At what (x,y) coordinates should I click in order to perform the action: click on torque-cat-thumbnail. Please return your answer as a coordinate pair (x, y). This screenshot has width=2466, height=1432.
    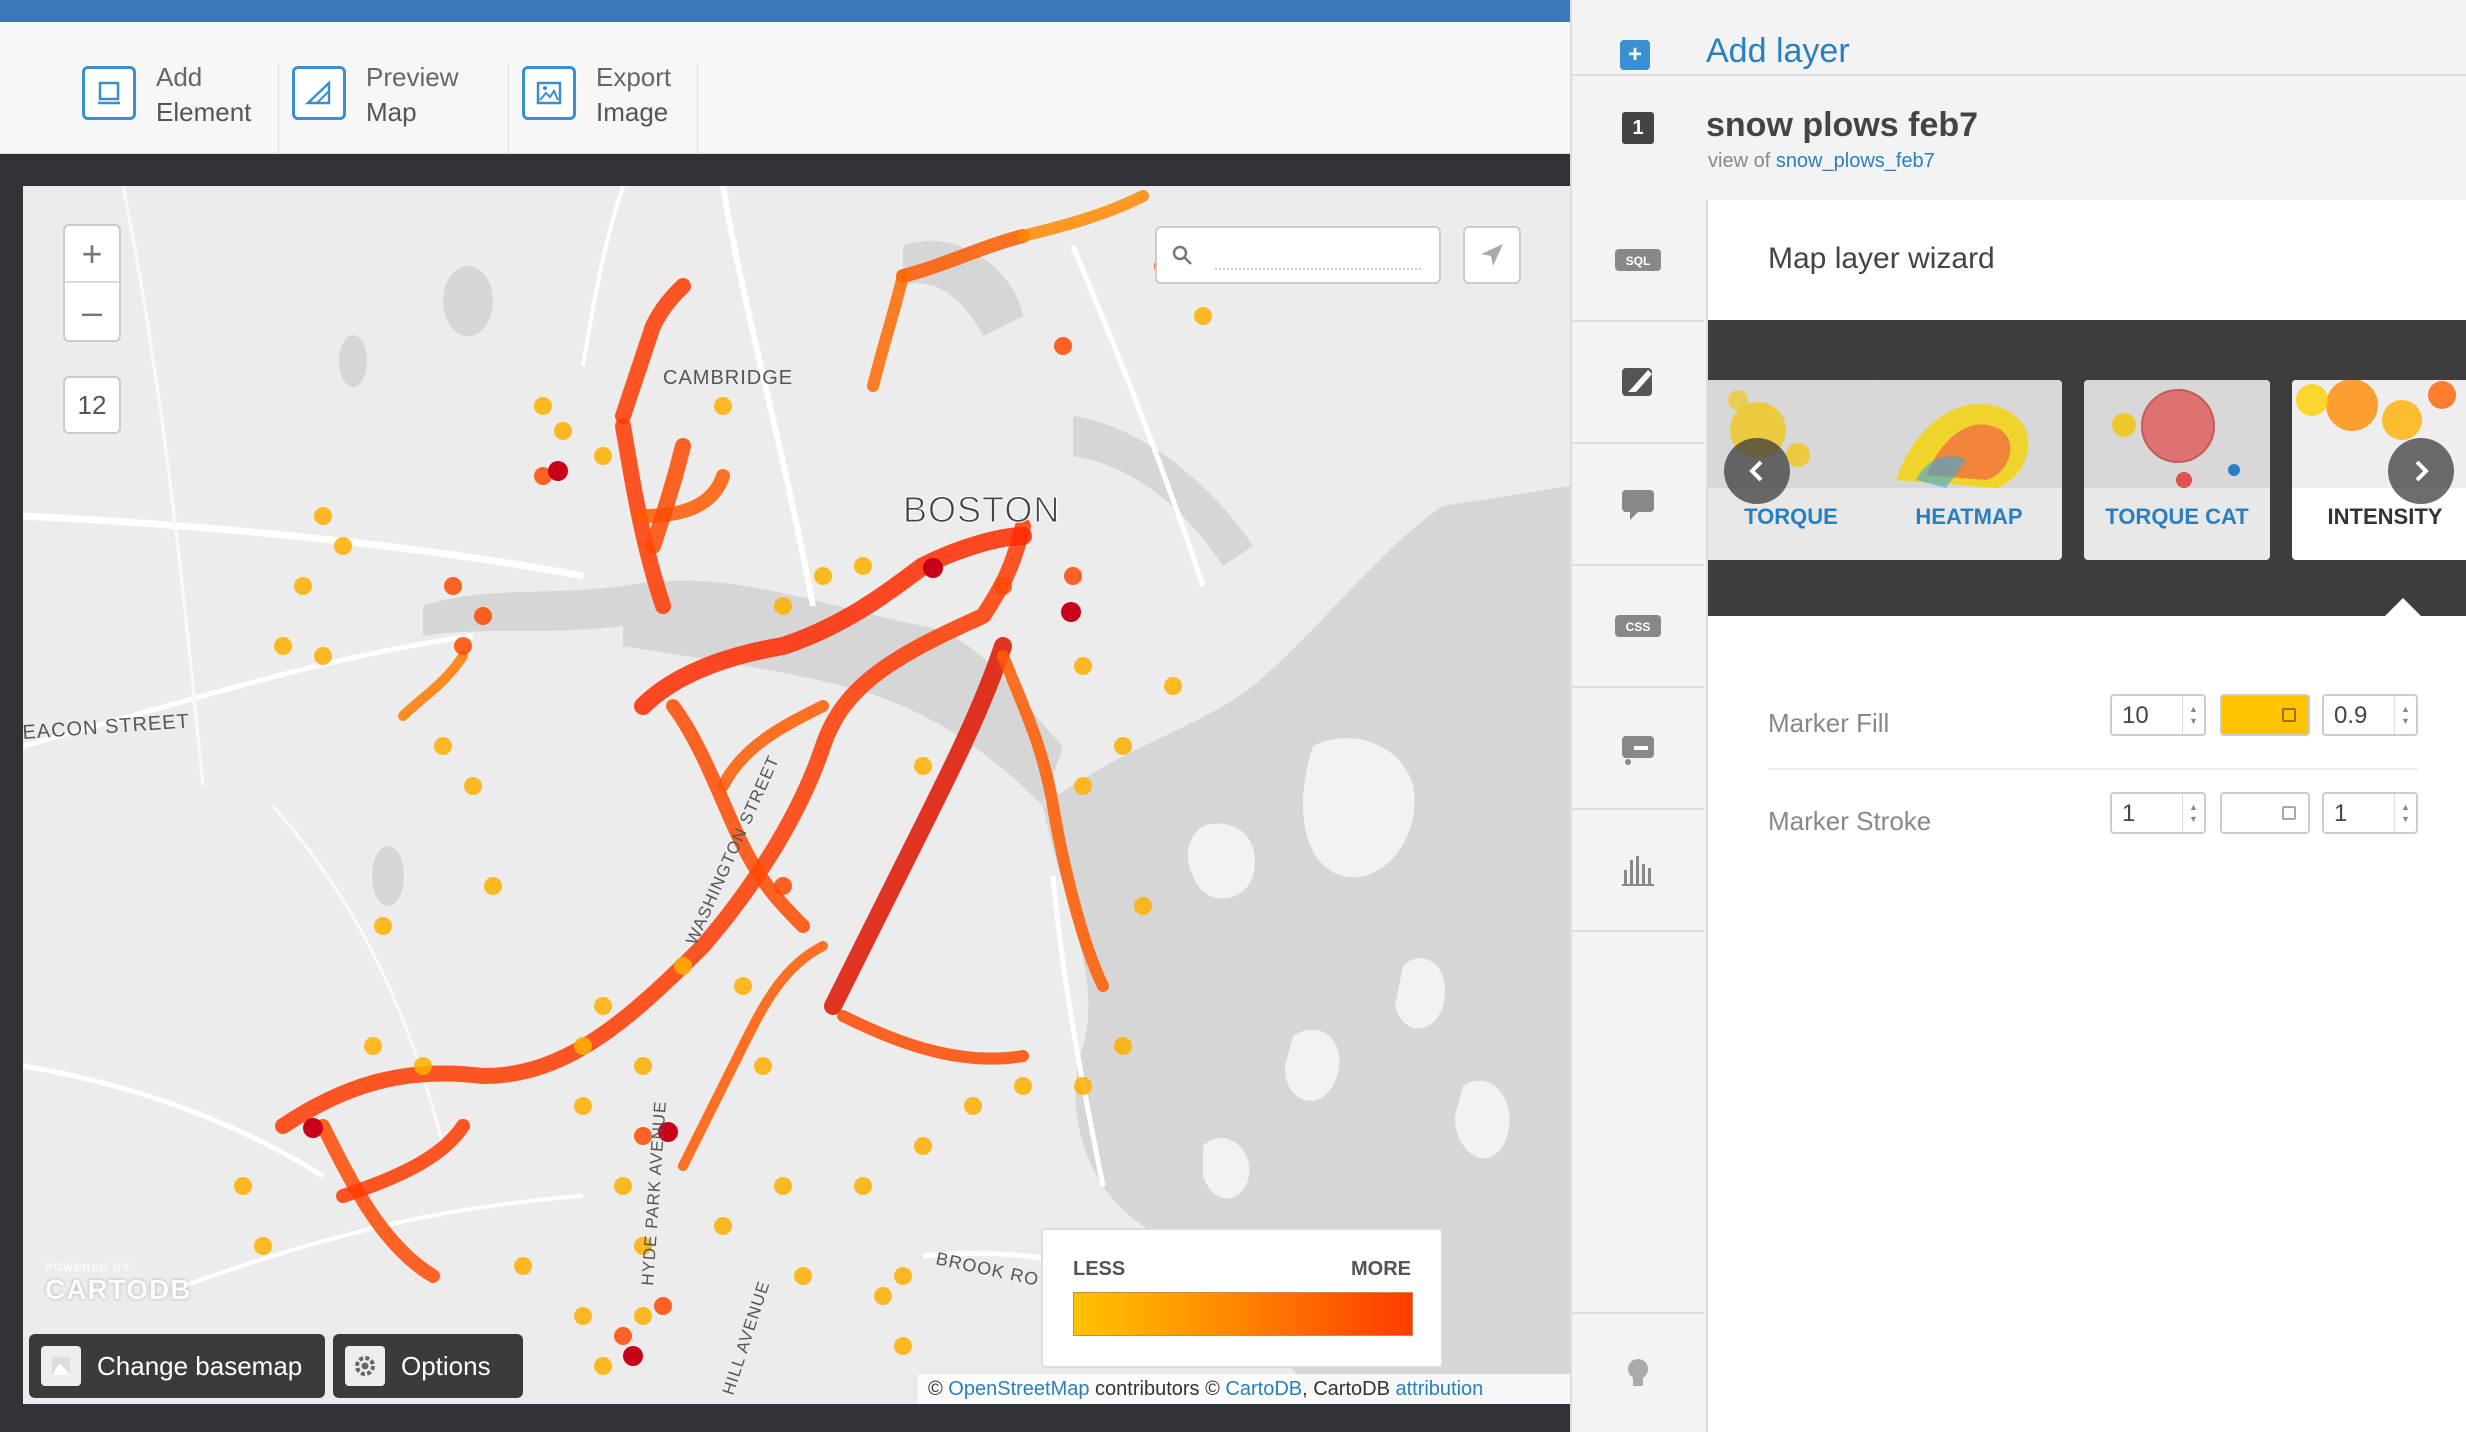
    Looking at the image, I should click on (2177, 434).